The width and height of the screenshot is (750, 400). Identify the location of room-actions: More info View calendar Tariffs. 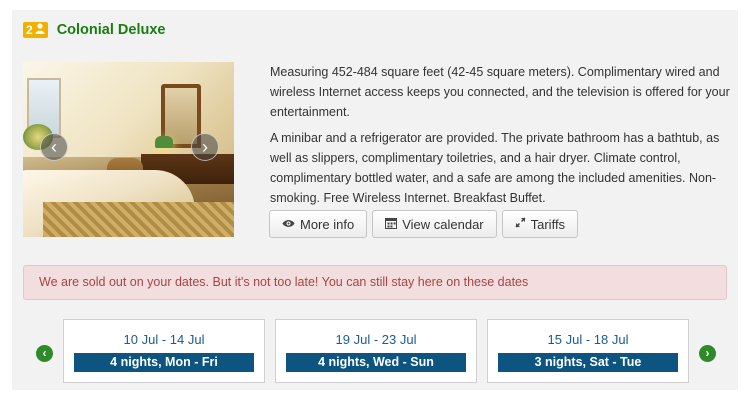
(424, 224).